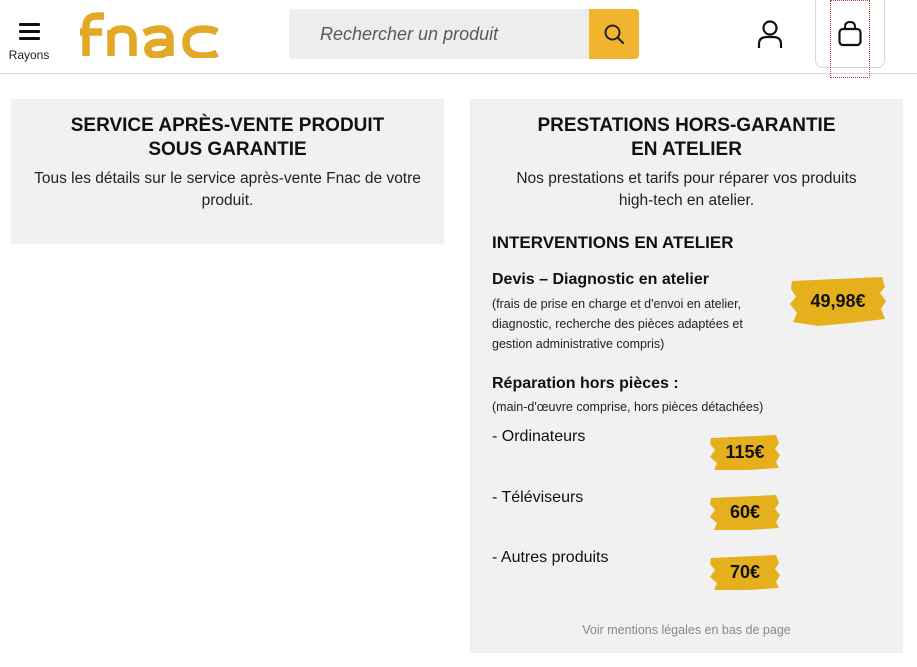  I want to click on devis-note-line: gestion administrative compris), so click(578, 344).